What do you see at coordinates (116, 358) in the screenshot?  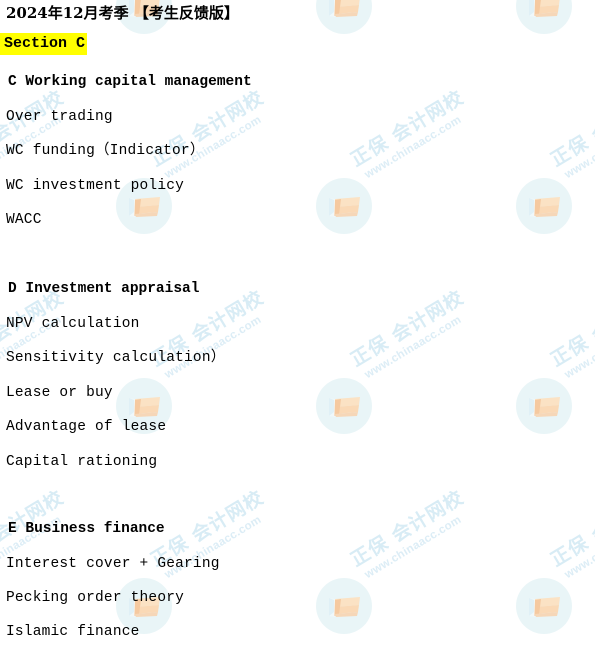 I see `topic-line: Sensitivity calculation）` at bounding box center [116, 358].